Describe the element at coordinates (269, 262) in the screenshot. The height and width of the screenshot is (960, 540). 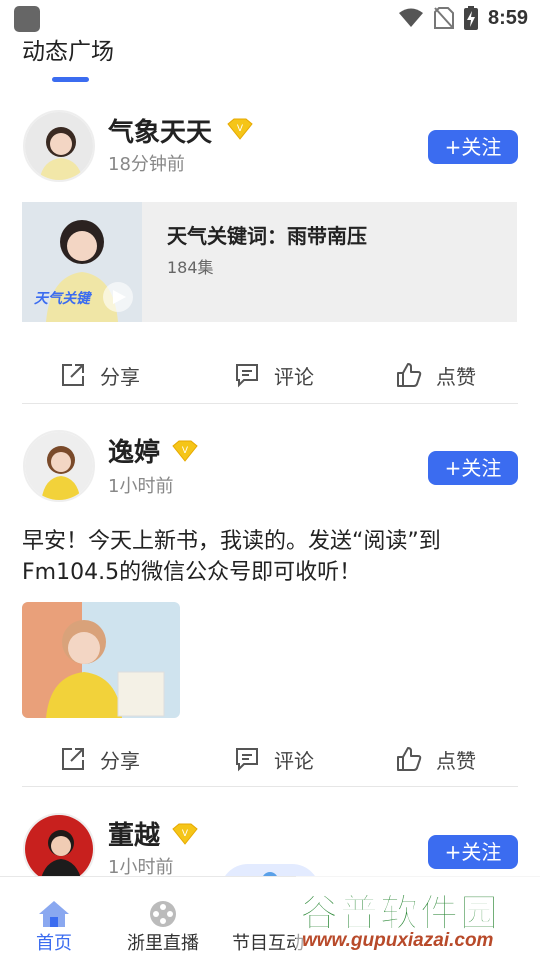
I see `album-card: 天气关键 天气关键词：雨带南压 184集` at that location.